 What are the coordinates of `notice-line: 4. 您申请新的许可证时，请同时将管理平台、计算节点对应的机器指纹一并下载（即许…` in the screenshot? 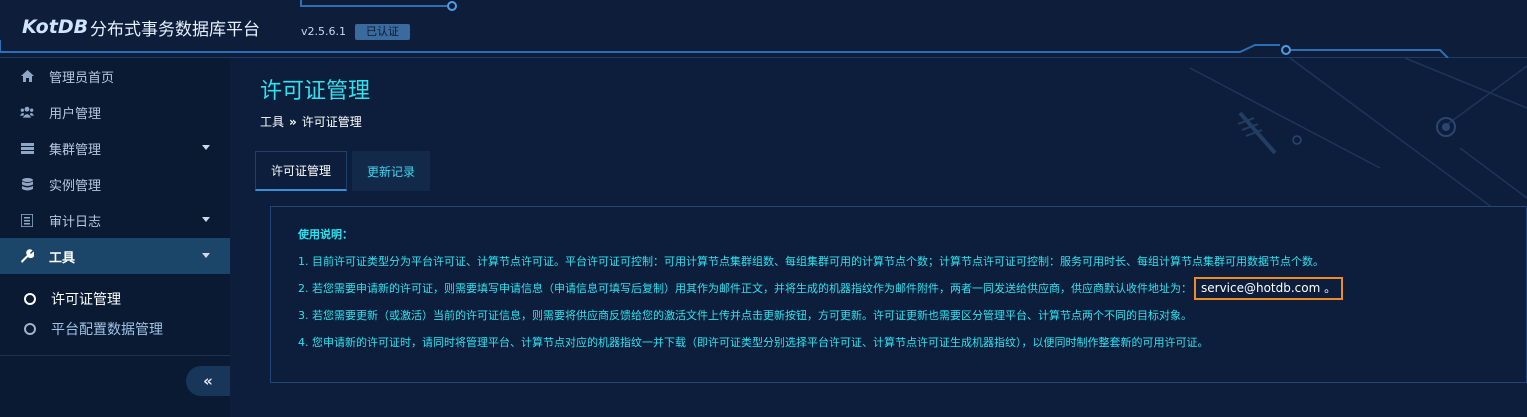 It's located at (753, 342).